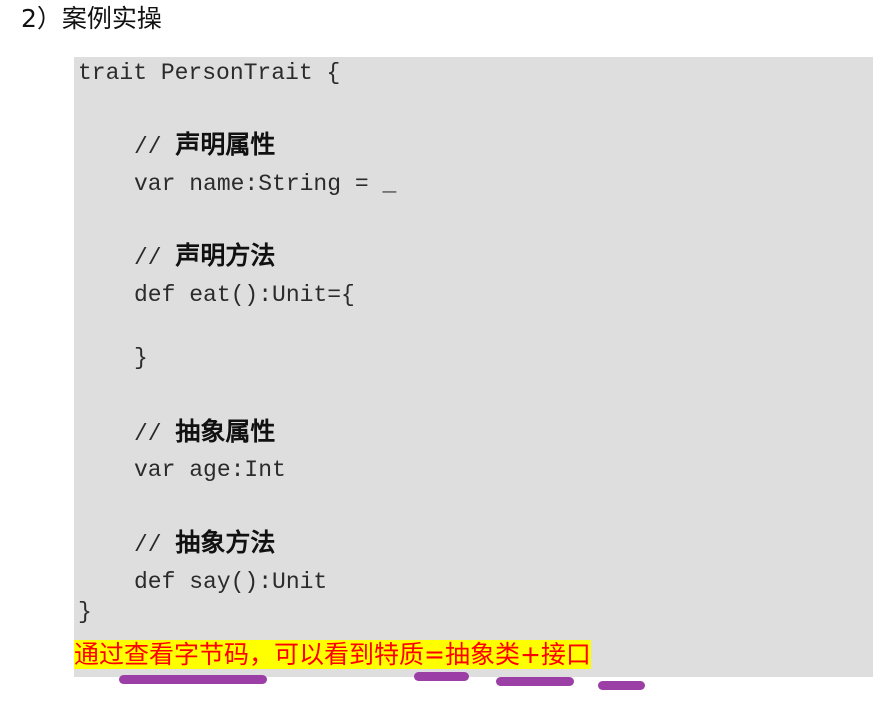 This screenshot has height=703, width=873. Describe the element at coordinates (141, 358) in the screenshot. I see `code-line-inner-close-brace: }` at that location.